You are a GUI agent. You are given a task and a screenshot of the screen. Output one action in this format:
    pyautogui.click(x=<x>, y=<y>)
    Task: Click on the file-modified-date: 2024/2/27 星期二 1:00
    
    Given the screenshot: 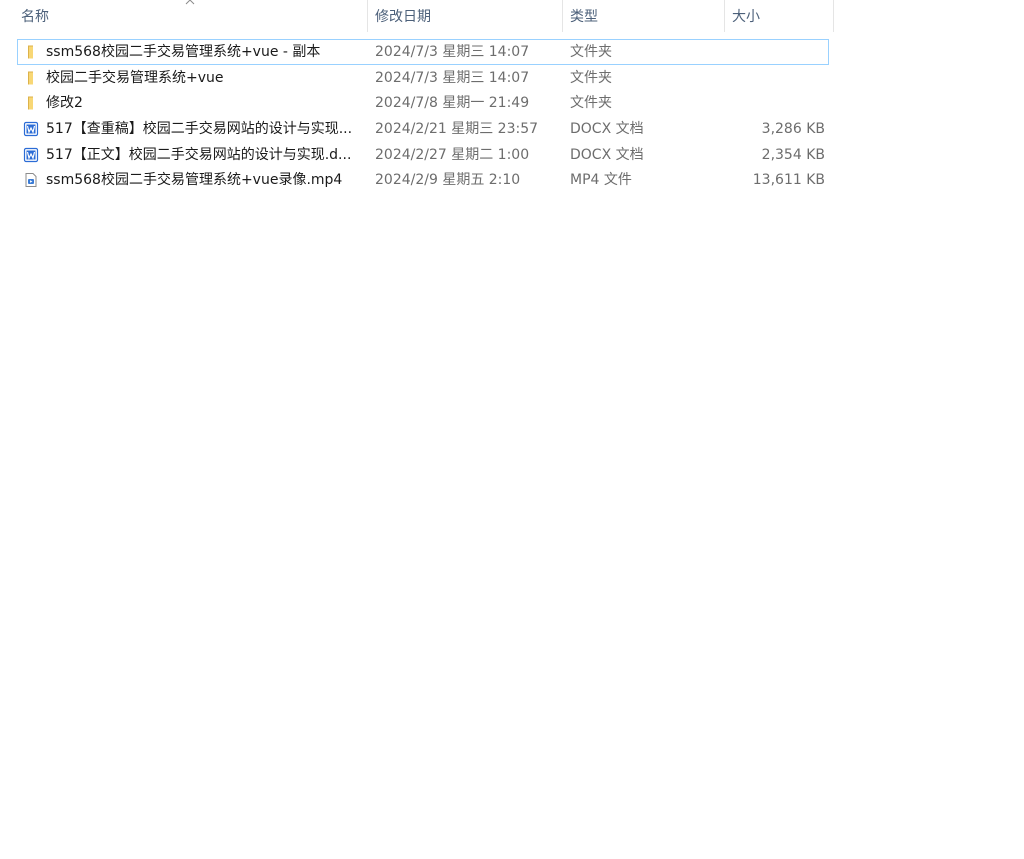 What is the action you would take?
    pyautogui.click(x=452, y=154)
    